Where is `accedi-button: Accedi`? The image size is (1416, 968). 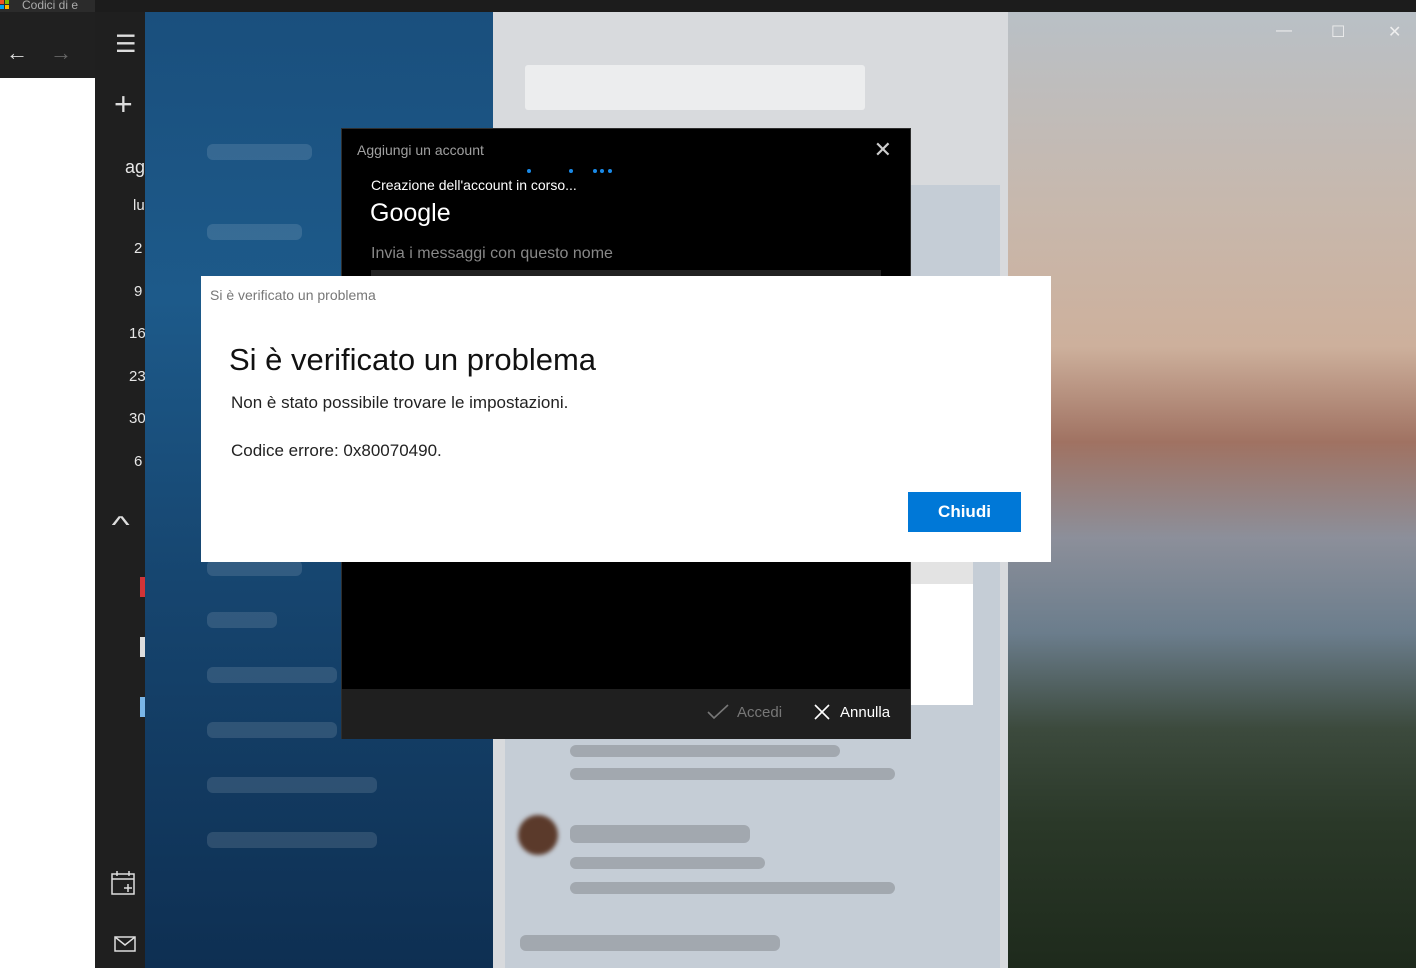 accedi-button: Accedi is located at coordinates (744, 712).